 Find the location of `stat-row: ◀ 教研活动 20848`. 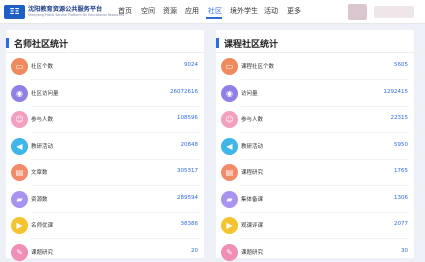

stat-row: ◀ 教研活动 20848 is located at coordinates (105, 147).